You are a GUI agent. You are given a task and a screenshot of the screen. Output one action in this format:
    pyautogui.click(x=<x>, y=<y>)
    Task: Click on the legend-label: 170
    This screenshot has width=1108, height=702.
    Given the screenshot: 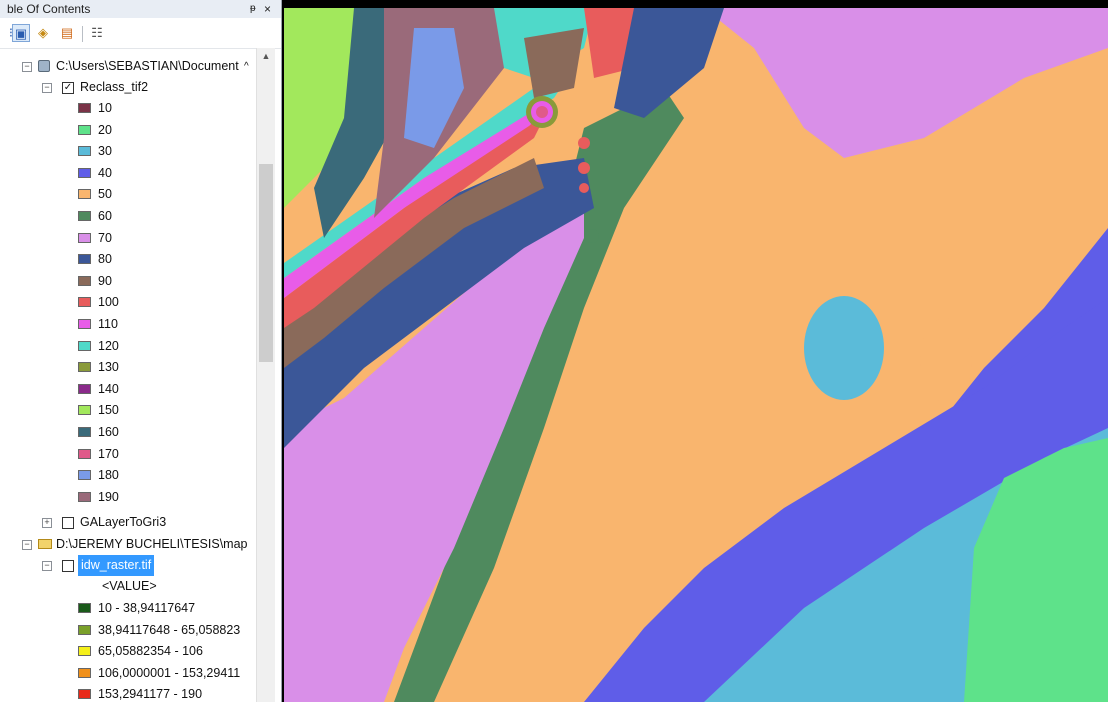 What is the action you would take?
    pyautogui.click(x=108, y=453)
    